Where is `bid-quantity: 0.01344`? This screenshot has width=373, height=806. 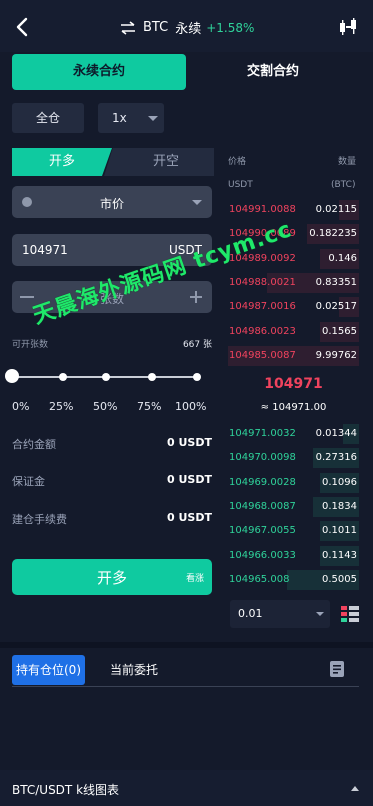
bid-quantity: 0.01344 is located at coordinates (336, 433).